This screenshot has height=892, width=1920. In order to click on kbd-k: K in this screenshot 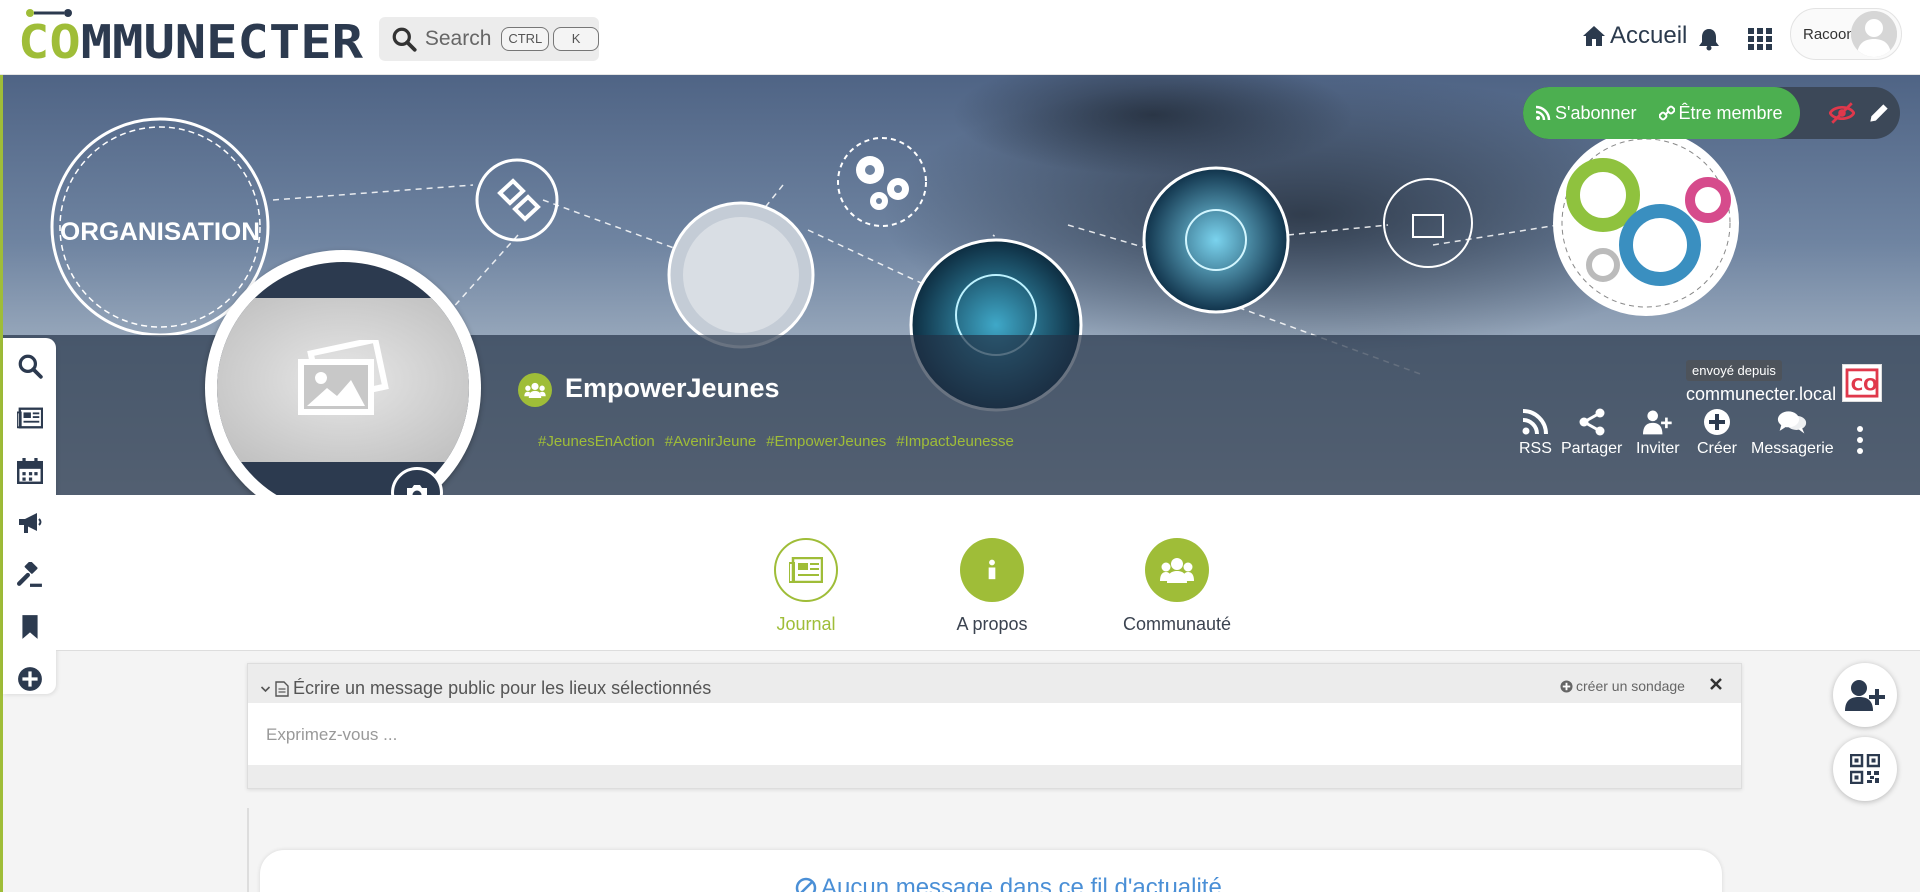, I will do `click(576, 39)`.